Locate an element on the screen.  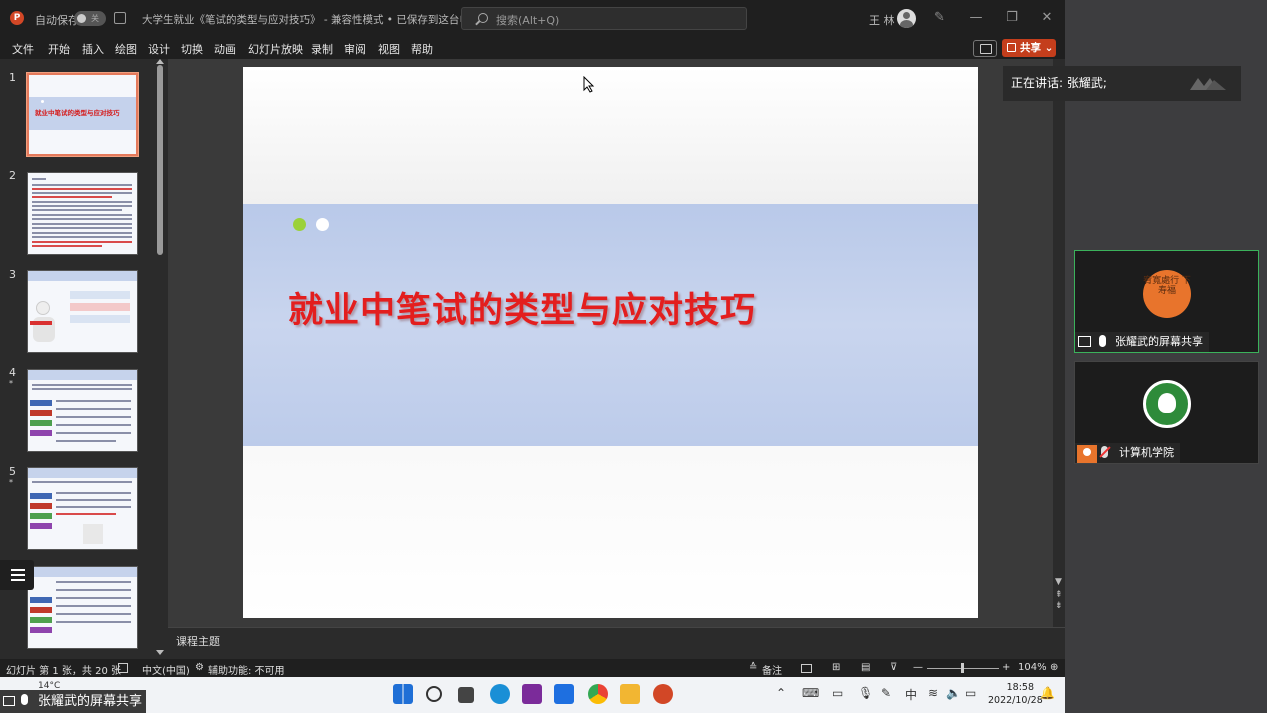
tray-expand-icon: ⌃ is located at coordinates (781, 693).